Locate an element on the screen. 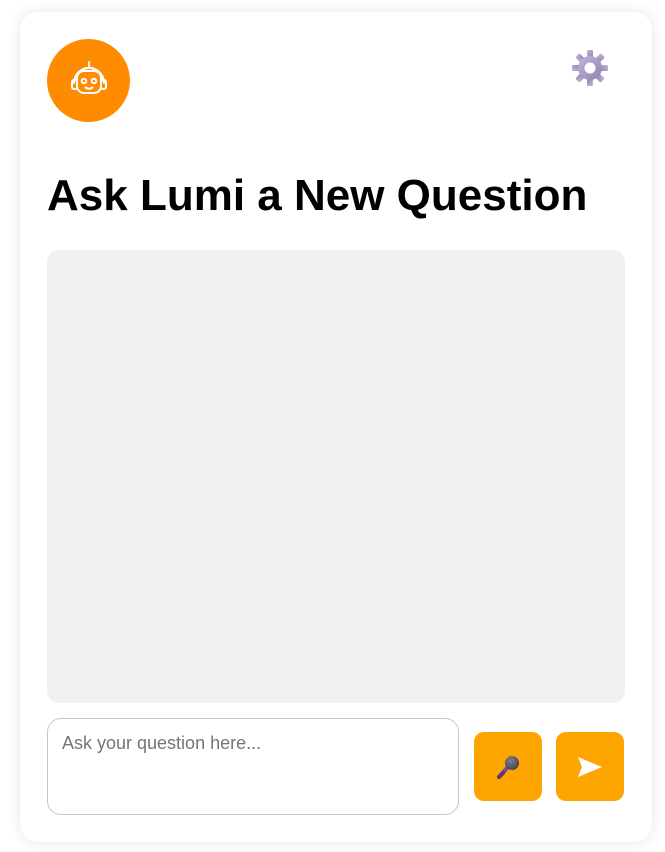 The image size is (665, 852). lumi-avatar is located at coordinates (88, 80).